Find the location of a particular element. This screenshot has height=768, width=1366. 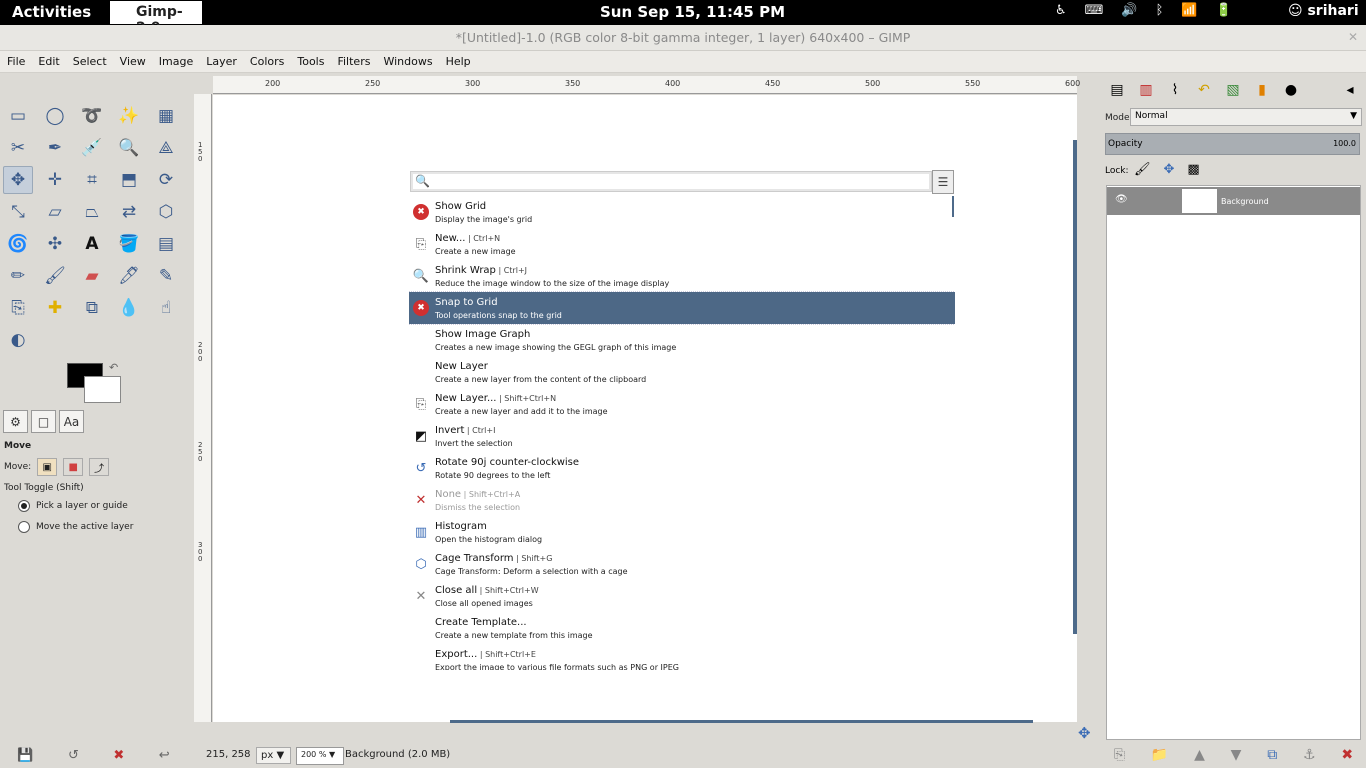

free-select-icon: ➰ is located at coordinates (92, 116).